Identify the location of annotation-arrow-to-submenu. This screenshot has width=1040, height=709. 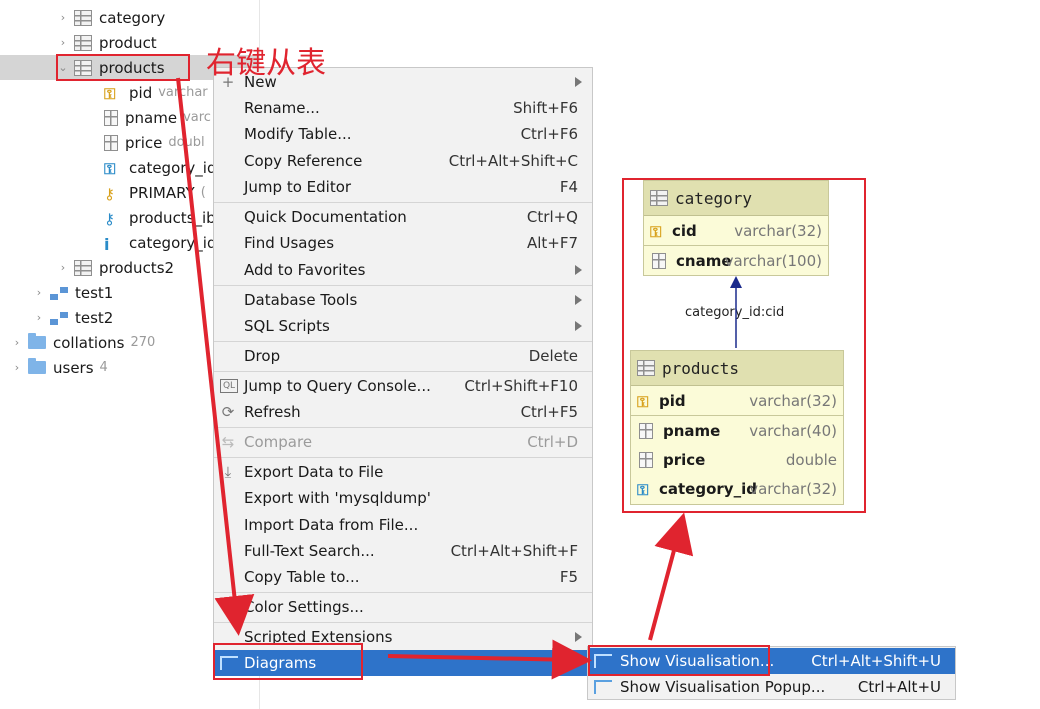
(489, 659).